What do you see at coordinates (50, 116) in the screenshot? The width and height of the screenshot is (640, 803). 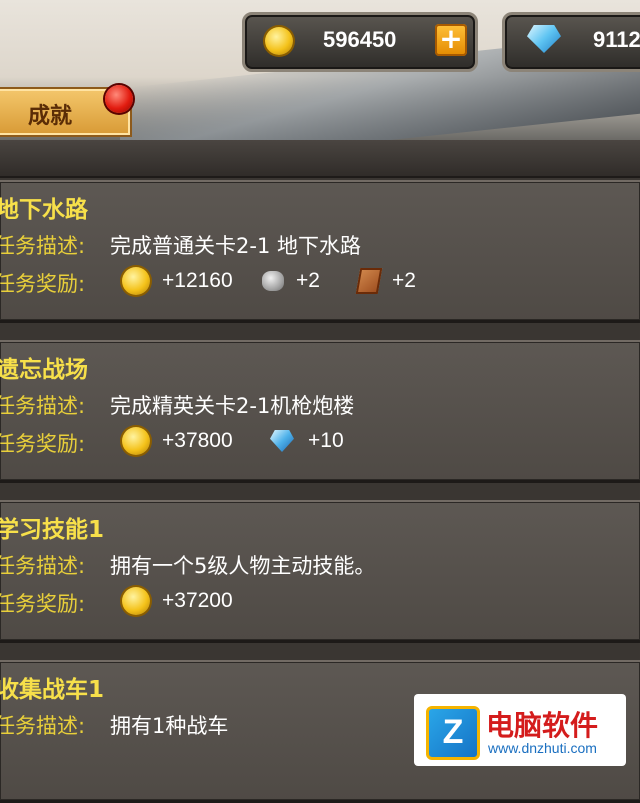 I see `tab-label: 成就` at bounding box center [50, 116].